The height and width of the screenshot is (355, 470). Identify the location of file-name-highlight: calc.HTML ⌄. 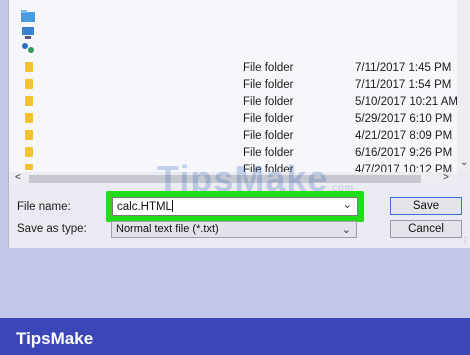
(235, 206).